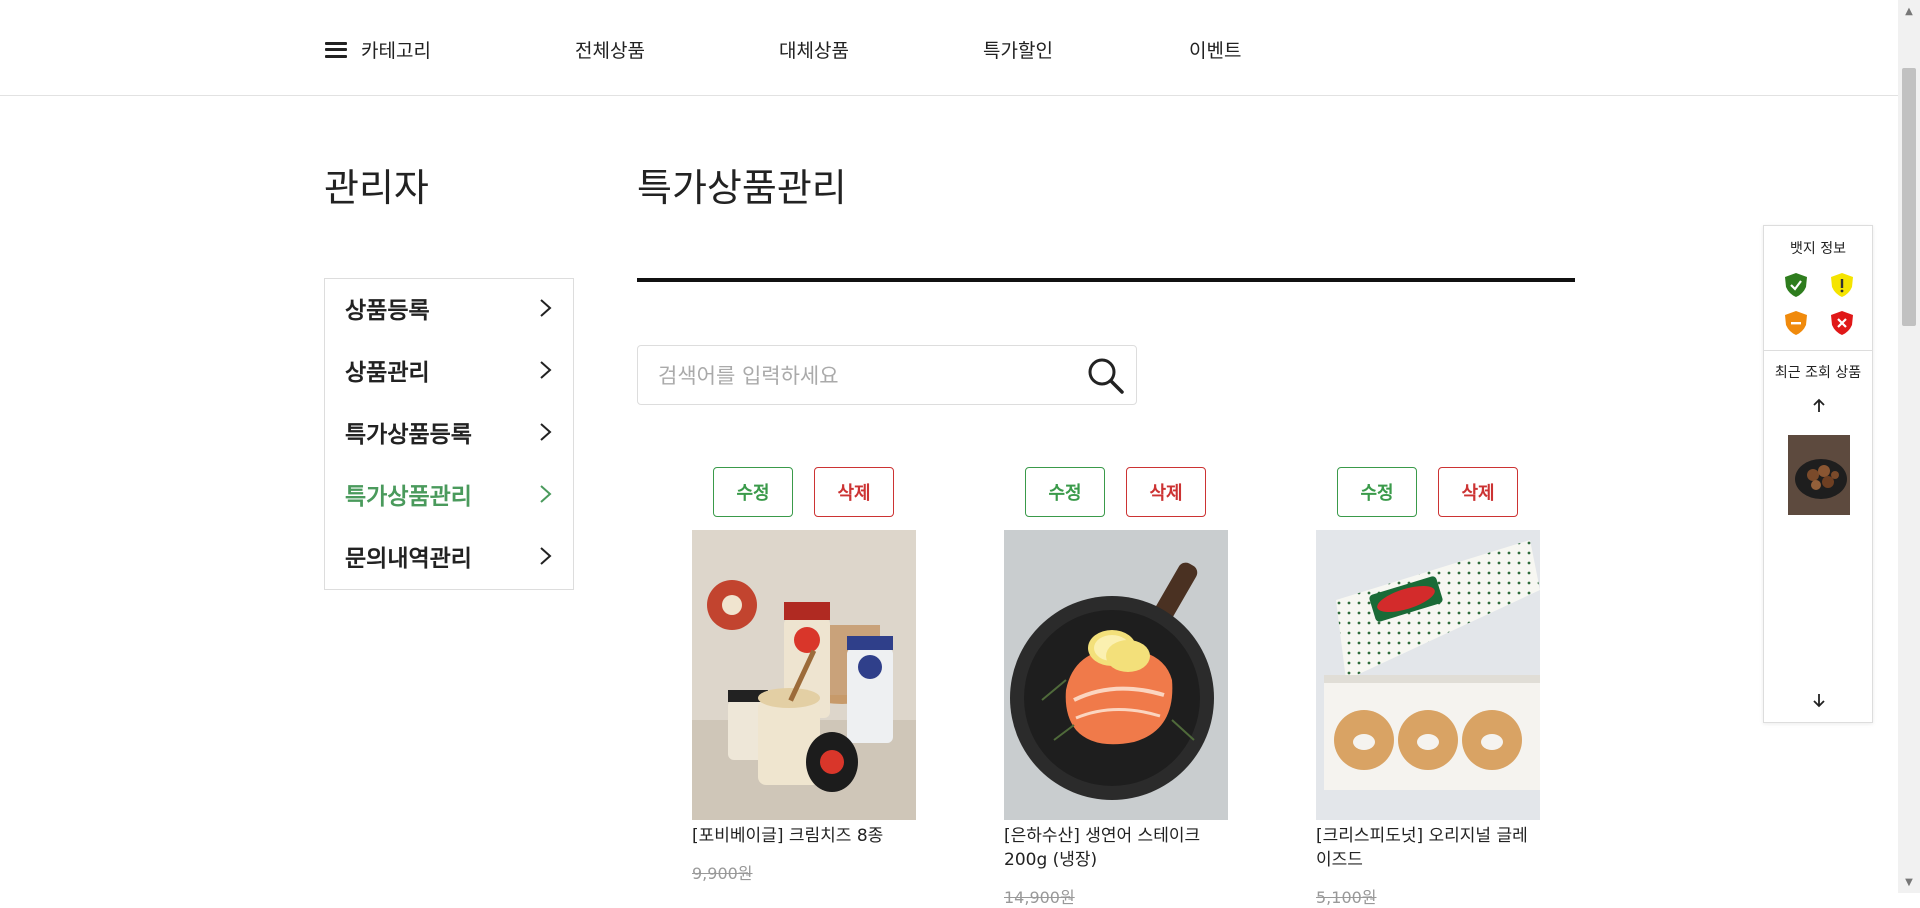 Image resolution: width=1920 pixels, height=908 pixels. I want to click on sidebar-item-inquiry-manage: 문의내역관리, so click(450, 556).